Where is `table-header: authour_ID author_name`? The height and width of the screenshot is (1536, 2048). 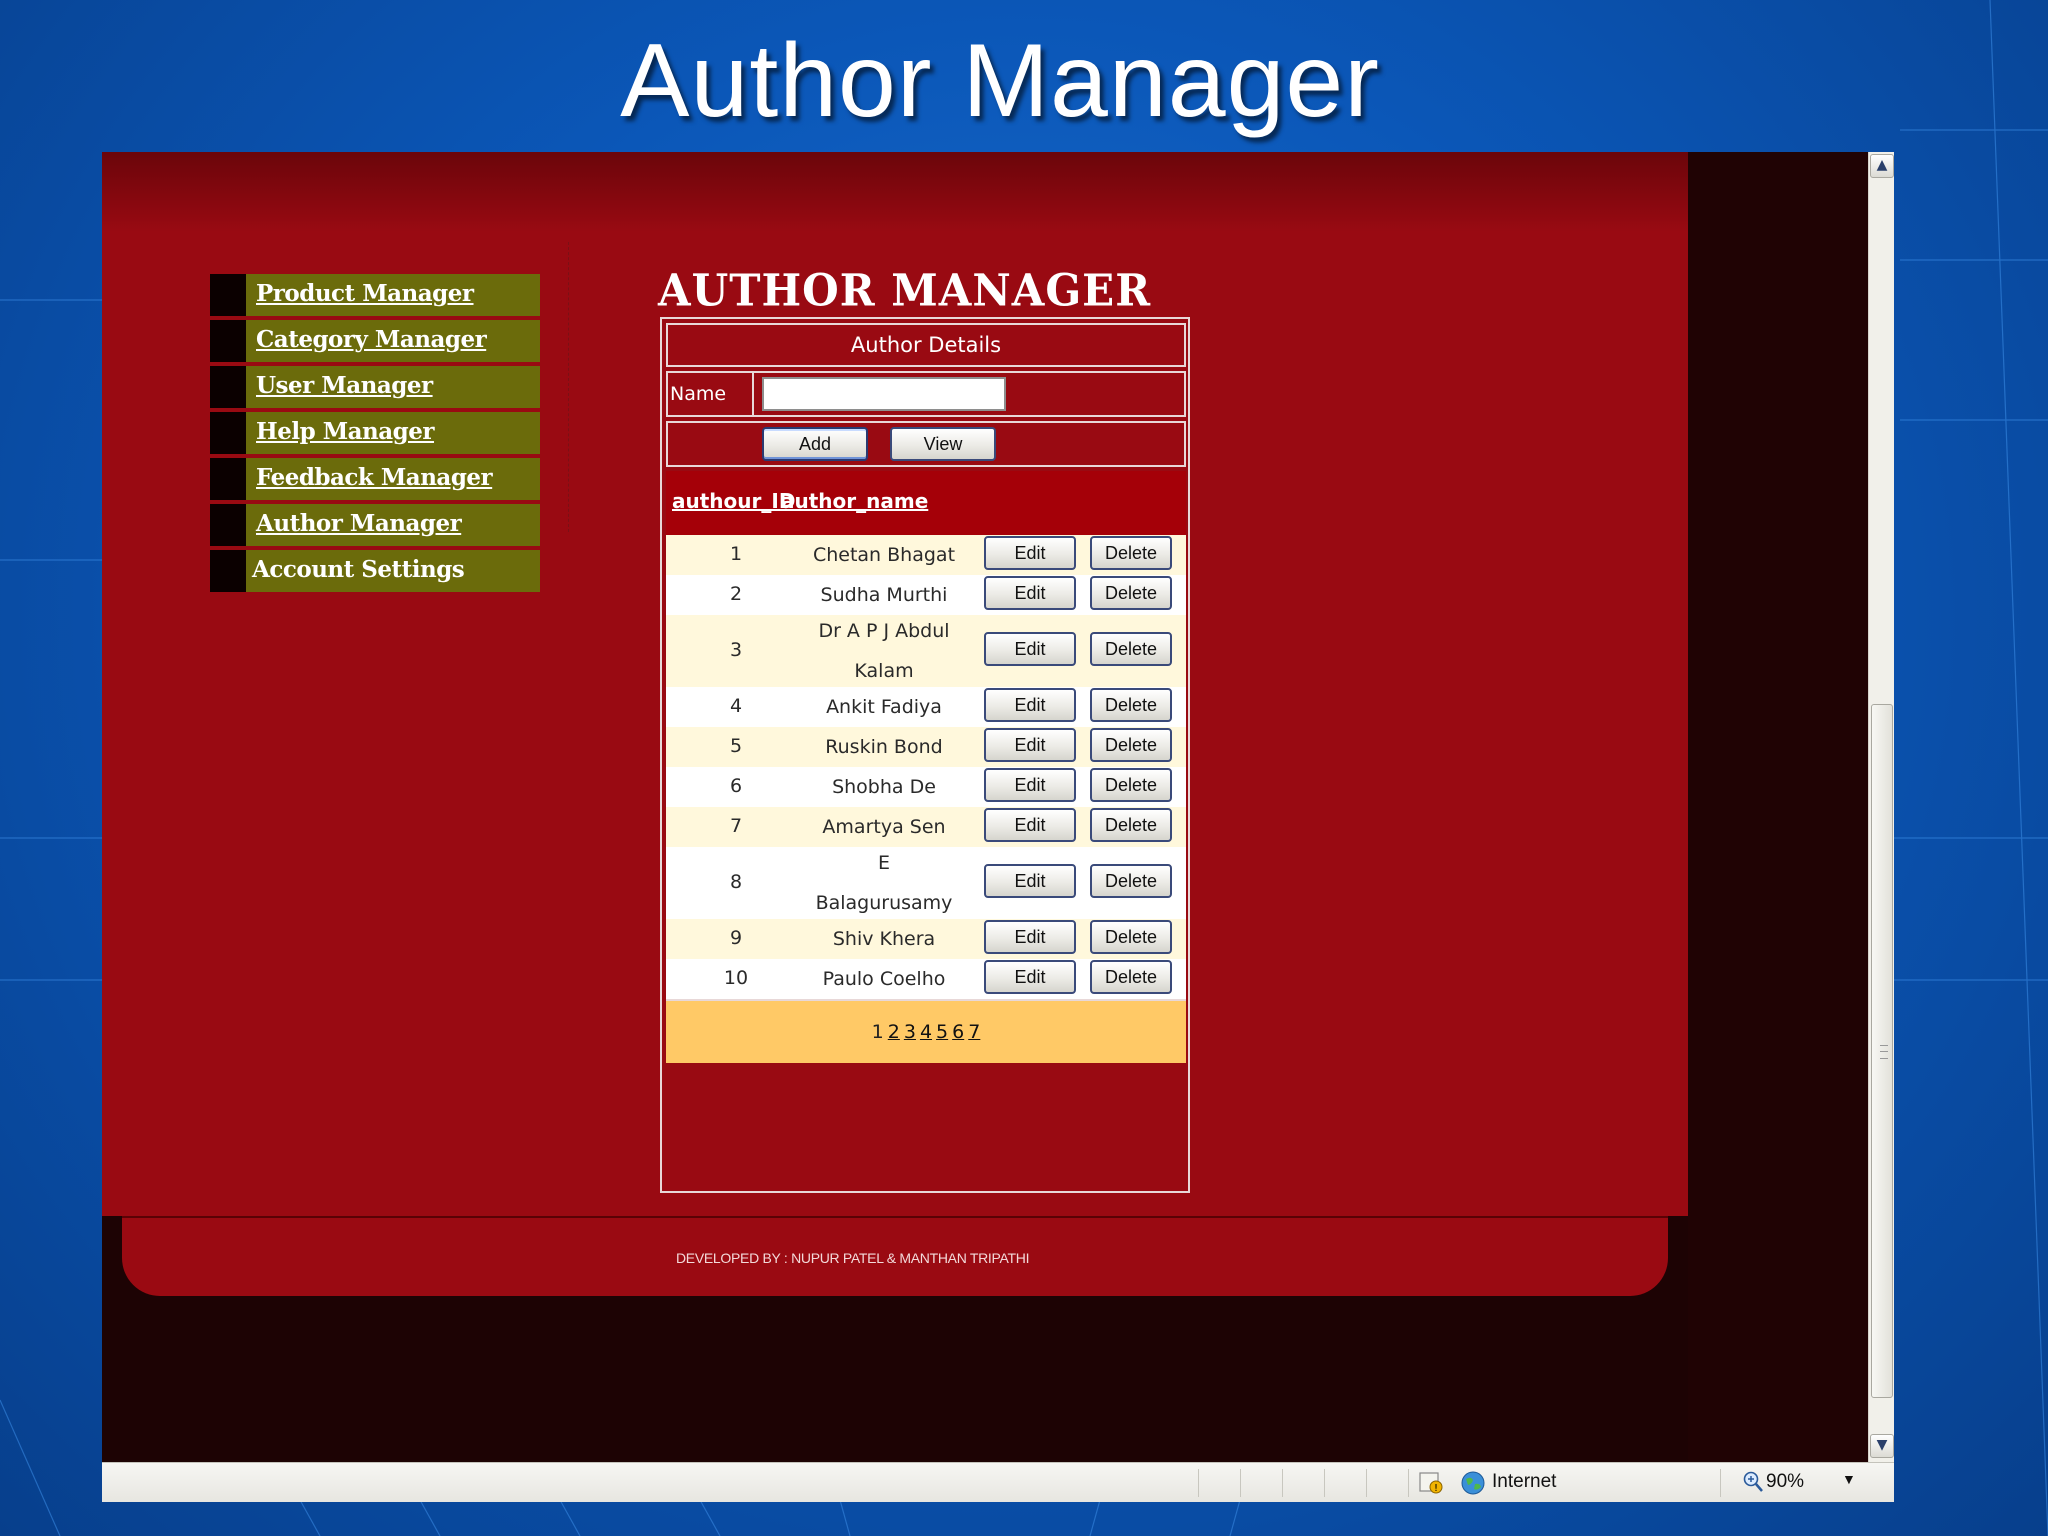 table-header: authour_ID author_name is located at coordinates (926, 503).